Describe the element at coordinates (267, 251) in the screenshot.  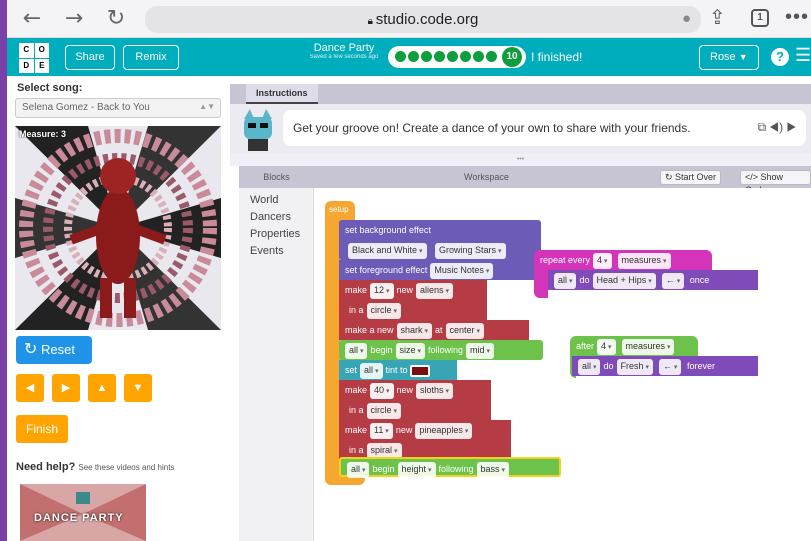
I see `category-events: Events` at that location.